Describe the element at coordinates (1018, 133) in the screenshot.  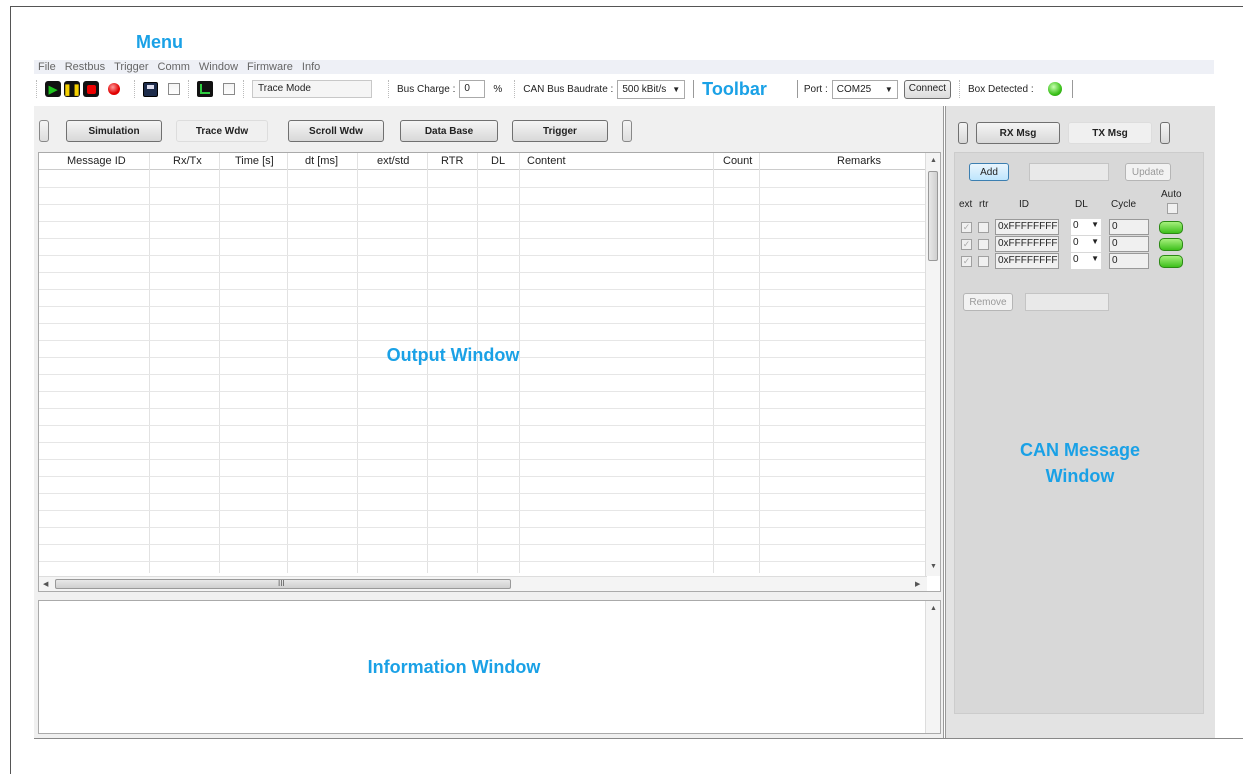
I see `tab-rx-msg: RX Msg` at that location.